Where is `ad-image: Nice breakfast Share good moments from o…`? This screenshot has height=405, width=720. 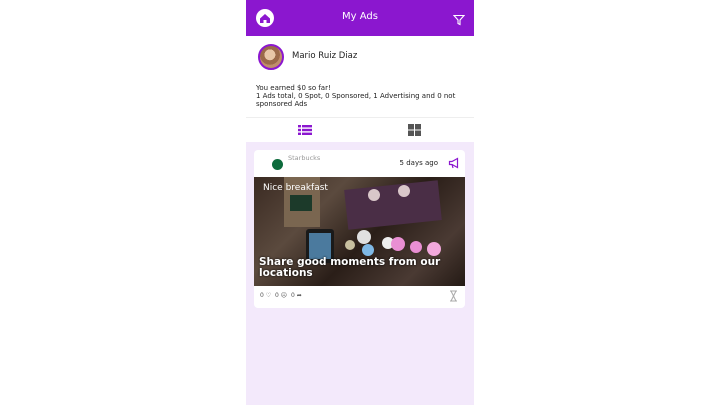 ad-image: Nice breakfast Share good moments from o… is located at coordinates (359, 231).